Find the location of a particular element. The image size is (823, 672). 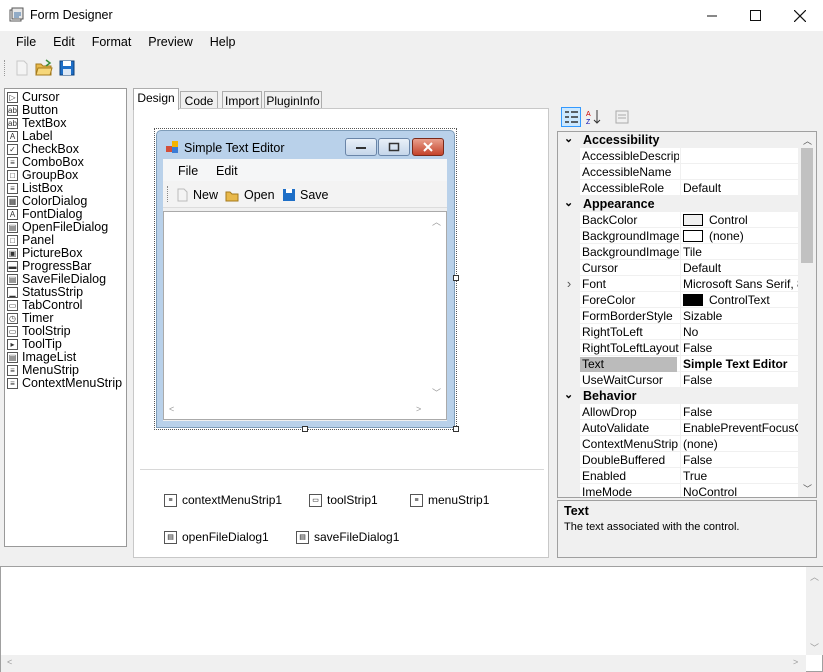

tray-item: ▤ saveFileDialog1 is located at coordinates (347, 537).